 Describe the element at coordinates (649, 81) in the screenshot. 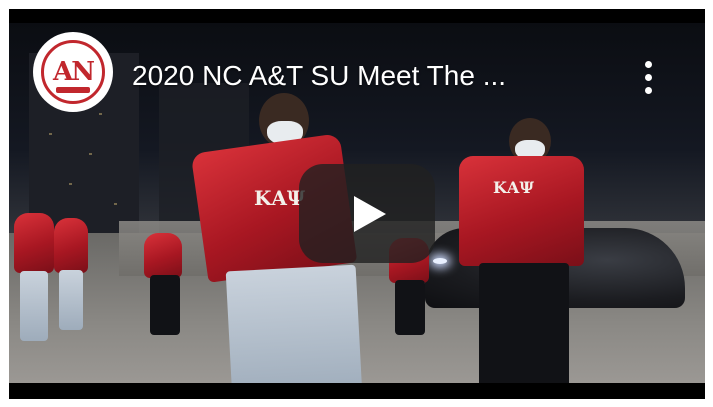

I see `kebab-menu-icon` at that location.